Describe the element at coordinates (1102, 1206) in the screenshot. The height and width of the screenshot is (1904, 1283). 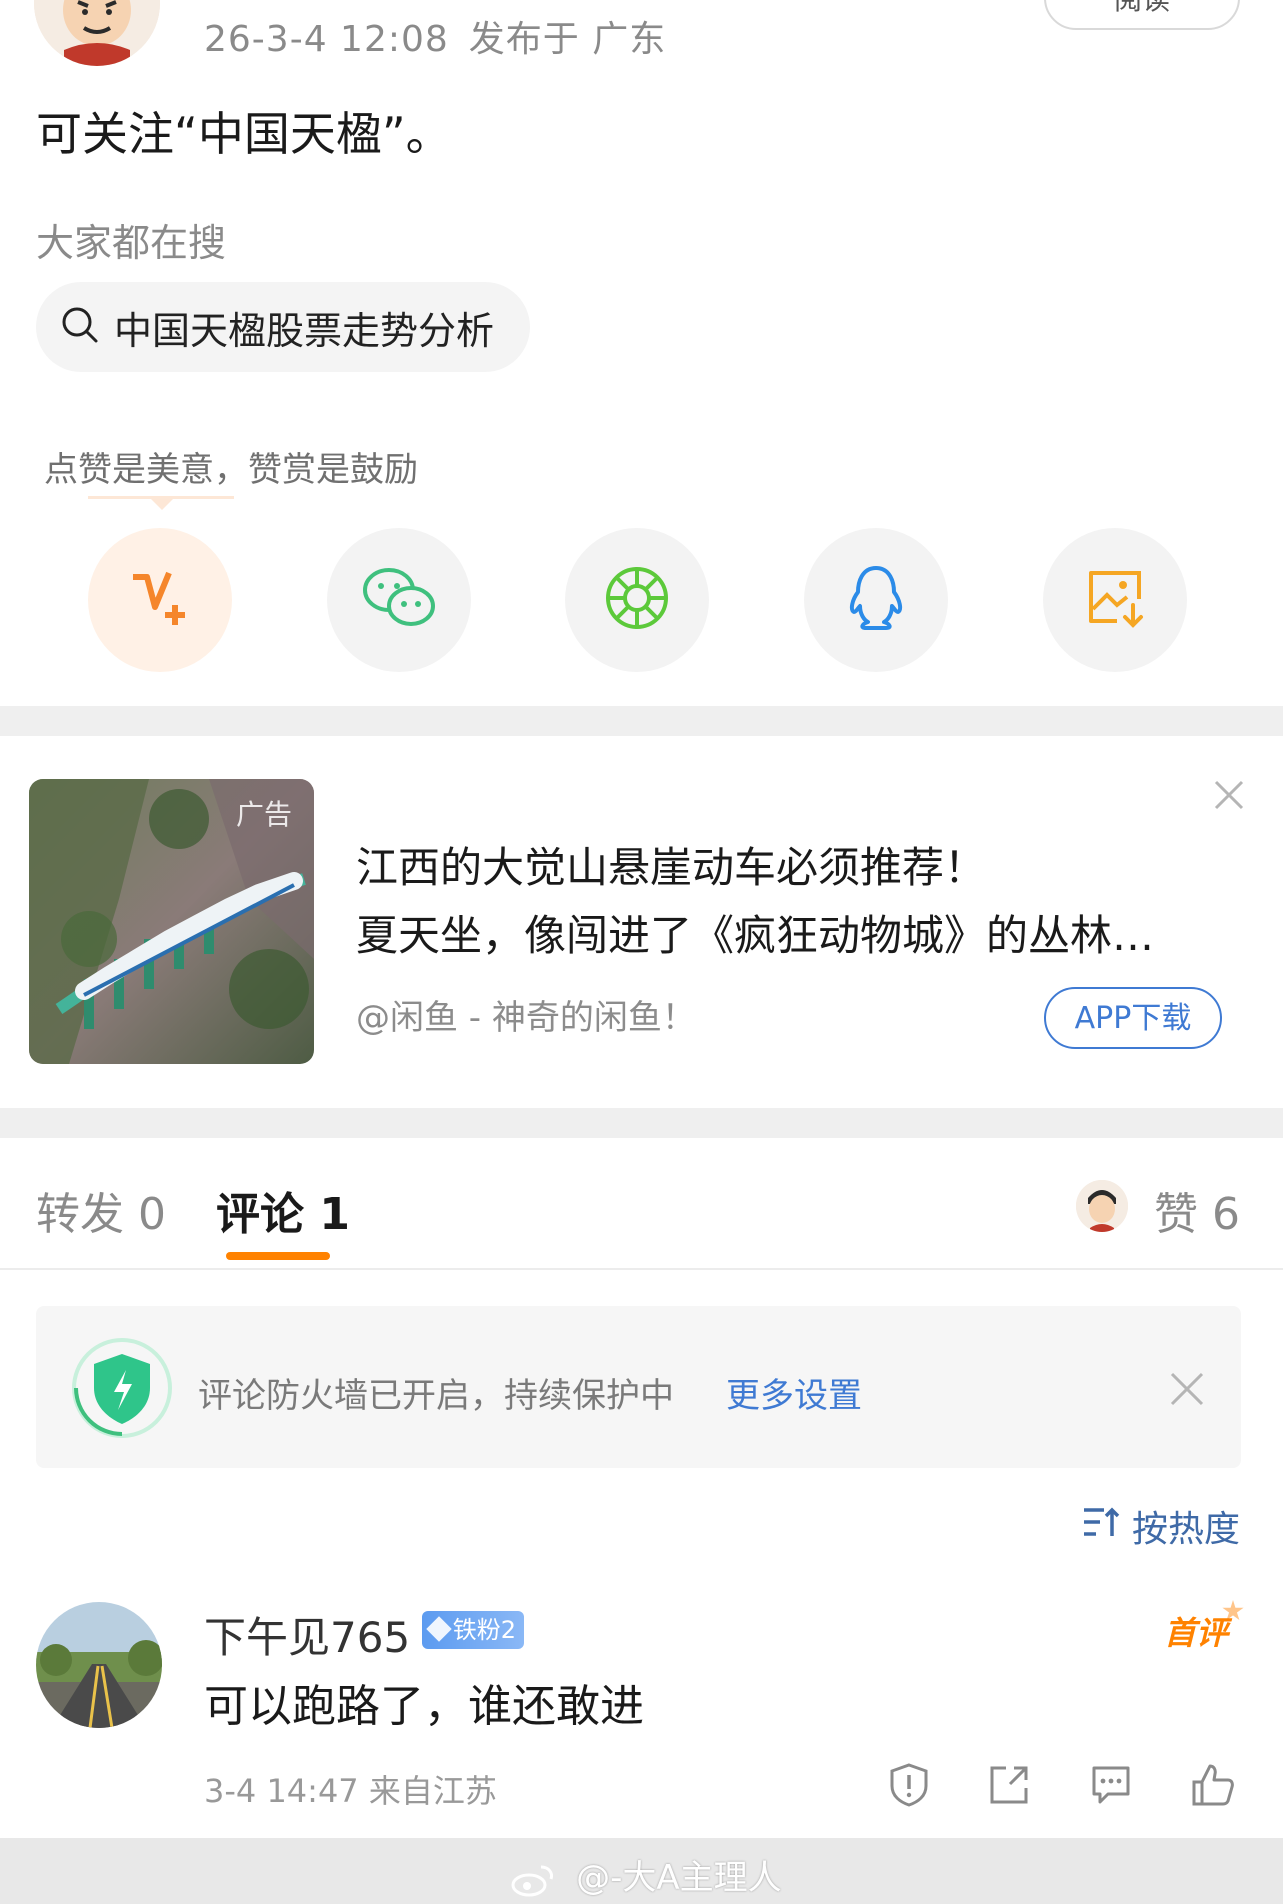
I see `like-user-avatar` at that location.